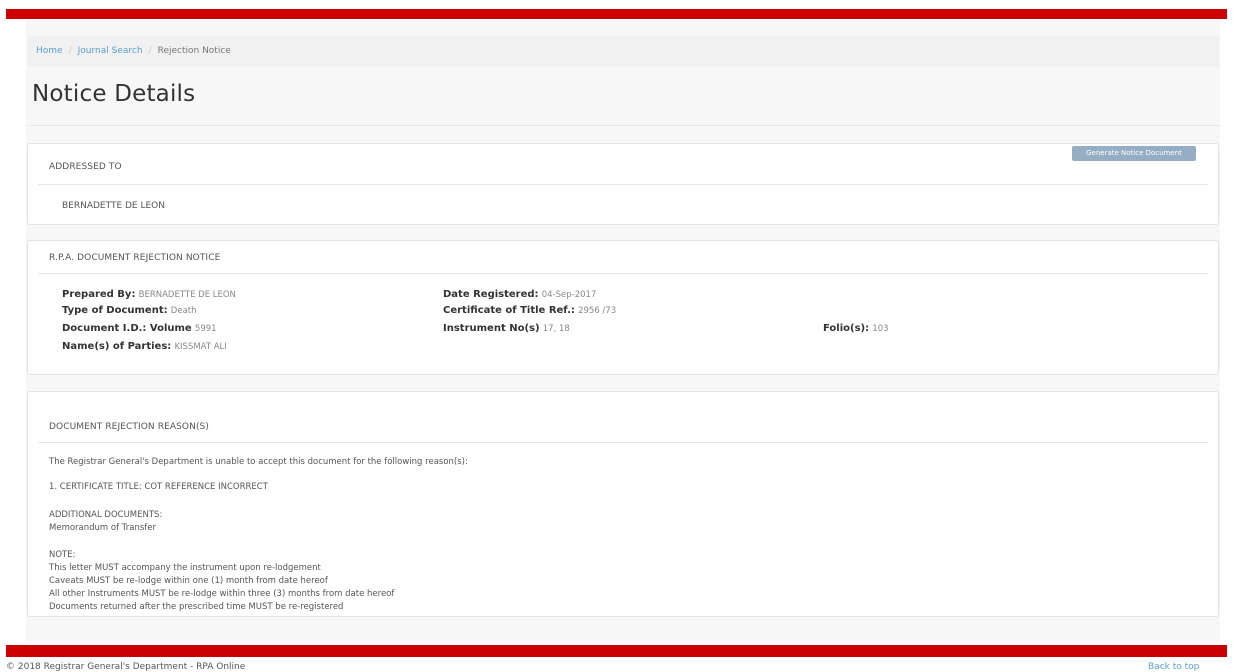  Describe the element at coordinates (127, 328) in the screenshot. I see `document-id-label: Document I.D.: Volume` at that location.